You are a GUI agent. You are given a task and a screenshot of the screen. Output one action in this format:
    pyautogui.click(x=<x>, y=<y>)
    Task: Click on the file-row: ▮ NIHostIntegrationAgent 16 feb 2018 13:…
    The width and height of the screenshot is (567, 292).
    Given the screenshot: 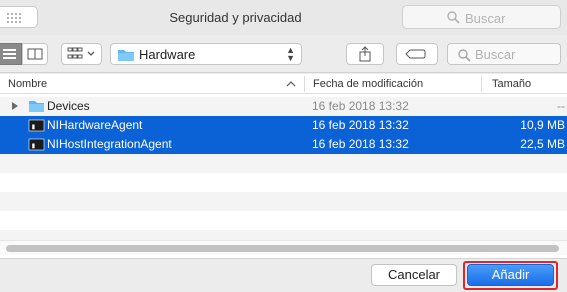 What is the action you would take?
    pyautogui.click(x=283, y=144)
    